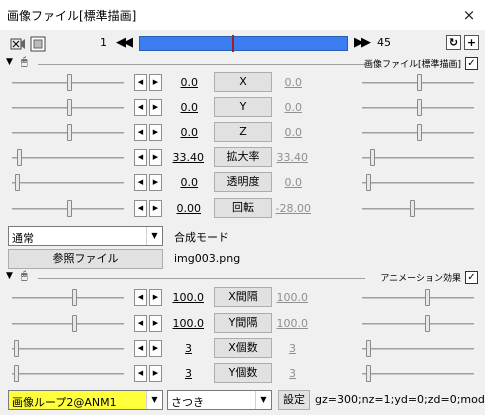 This screenshot has width=485, height=415. Describe the element at coordinates (243, 208) in the screenshot. I see `param-button-rotation: 回転` at that location.